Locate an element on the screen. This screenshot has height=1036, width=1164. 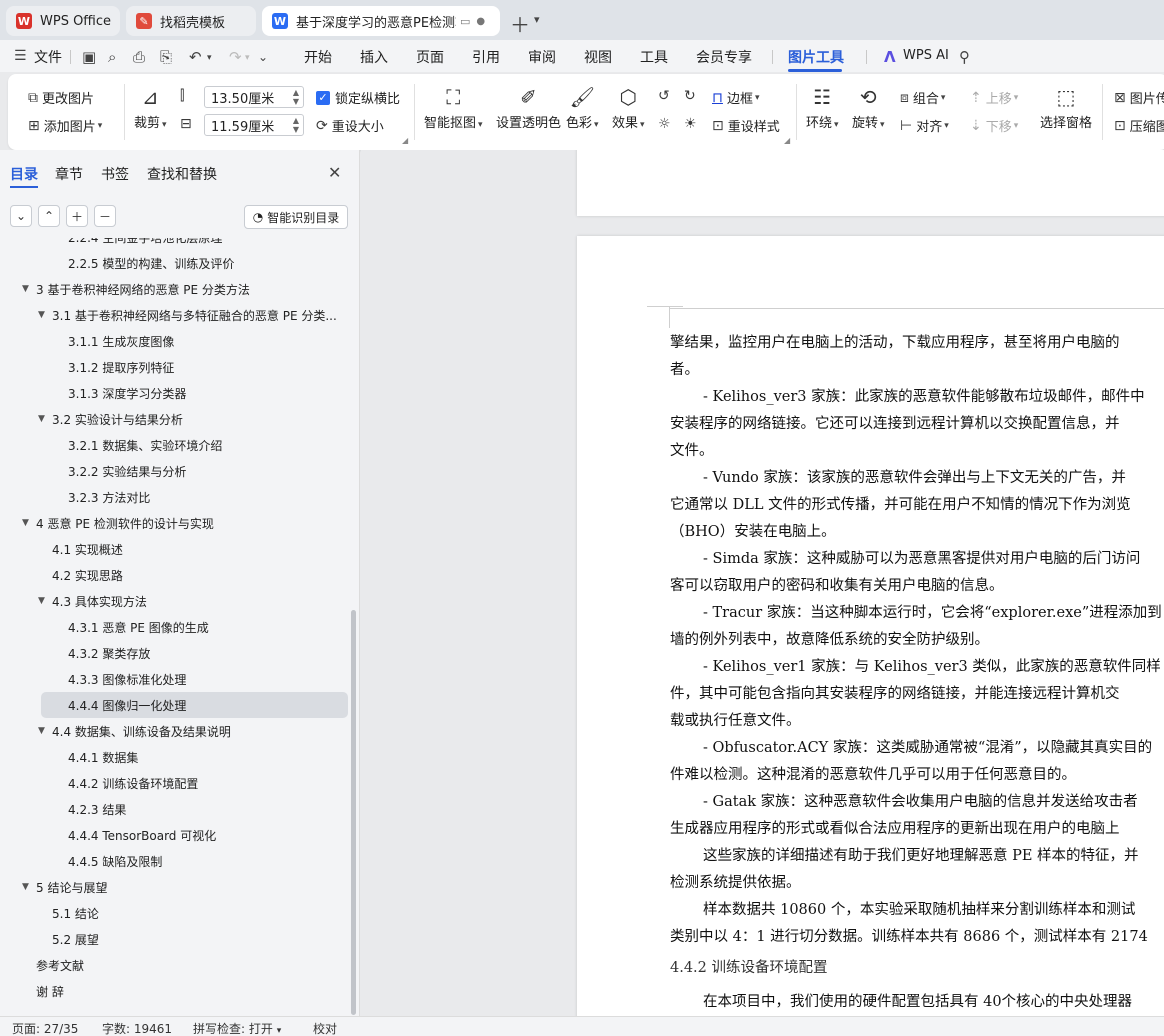
move-up-button: ⇡ 上移 ▾ is located at coordinates (994, 98).